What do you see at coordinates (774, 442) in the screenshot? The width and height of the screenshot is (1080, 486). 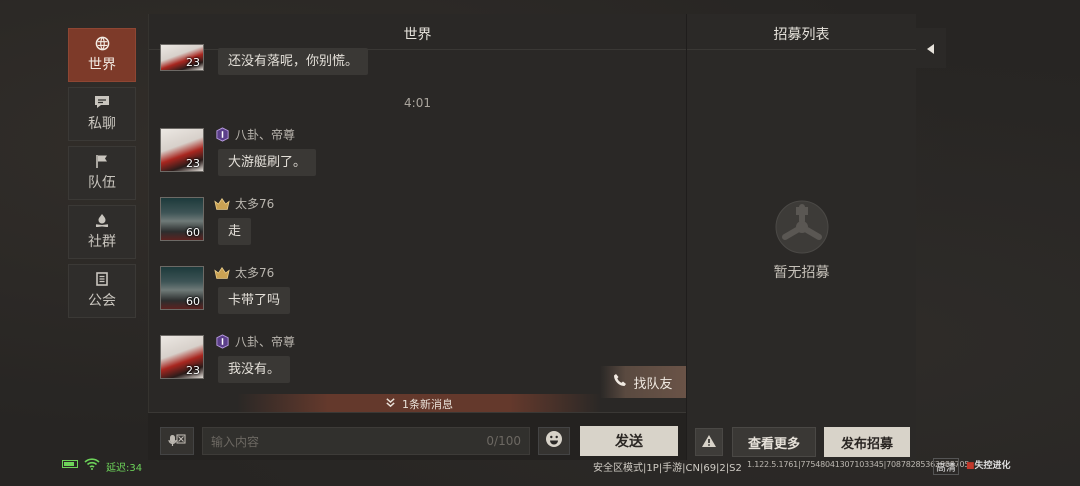 I see `view-more-button: 查看更多` at bounding box center [774, 442].